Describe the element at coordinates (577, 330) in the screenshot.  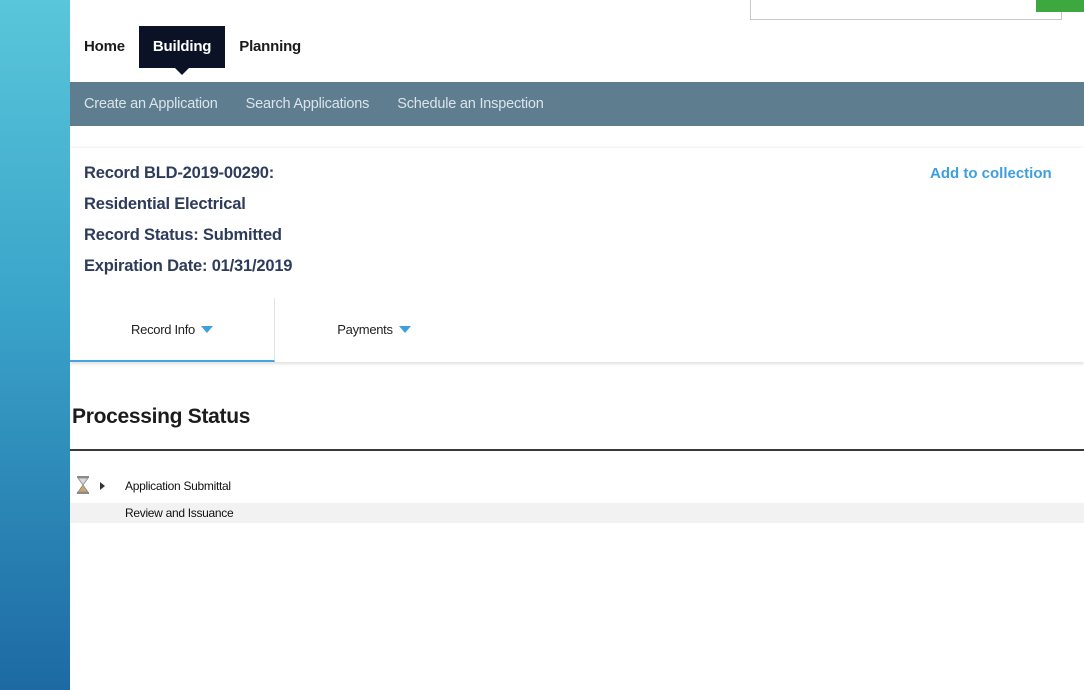
I see `record-tabs: Record Info Payments` at that location.